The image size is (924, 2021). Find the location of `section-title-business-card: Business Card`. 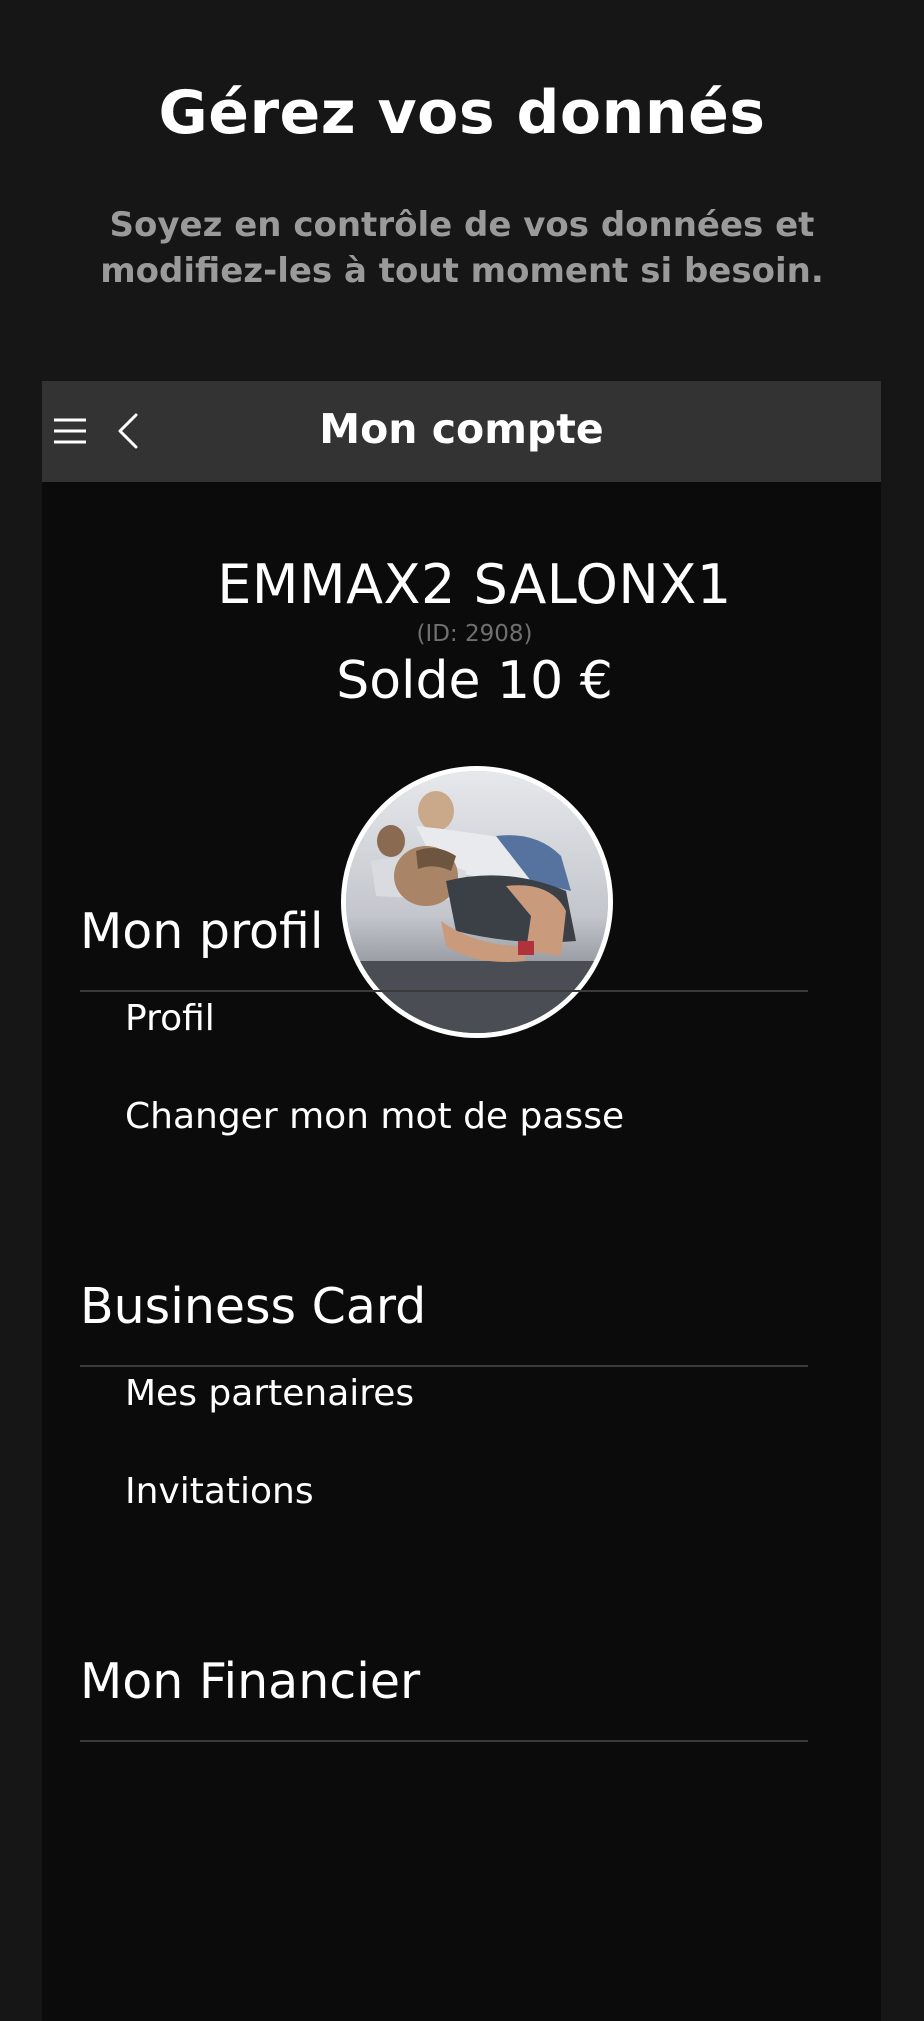

section-title-business-card: Business Card is located at coordinates (253, 1306).